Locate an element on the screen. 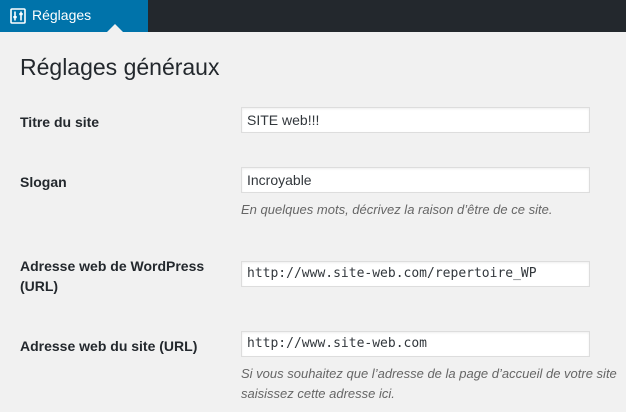 The height and width of the screenshot is (412, 626). wordpress-address-label-line1: Adresse web de WordPress is located at coordinates (112, 266).